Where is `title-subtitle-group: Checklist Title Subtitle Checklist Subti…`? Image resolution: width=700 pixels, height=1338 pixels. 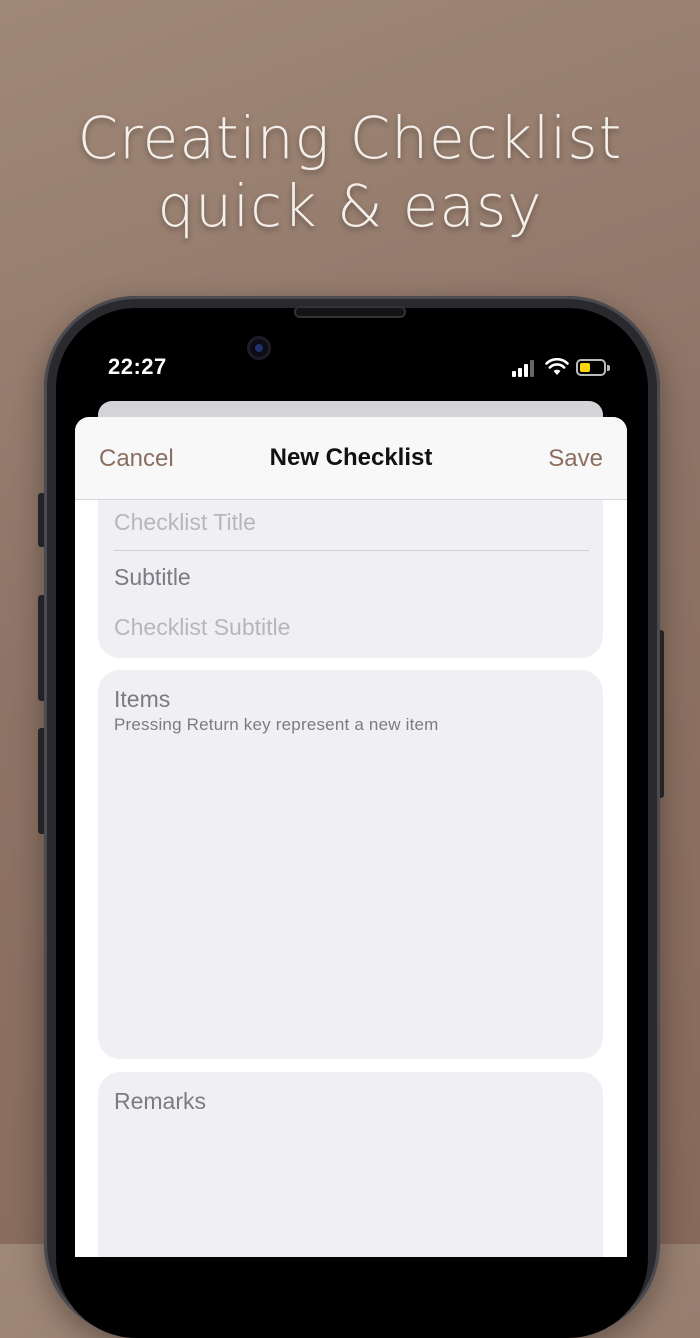
title-subtitle-group: Checklist Title Subtitle Checklist Subti… is located at coordinates (350, 567).